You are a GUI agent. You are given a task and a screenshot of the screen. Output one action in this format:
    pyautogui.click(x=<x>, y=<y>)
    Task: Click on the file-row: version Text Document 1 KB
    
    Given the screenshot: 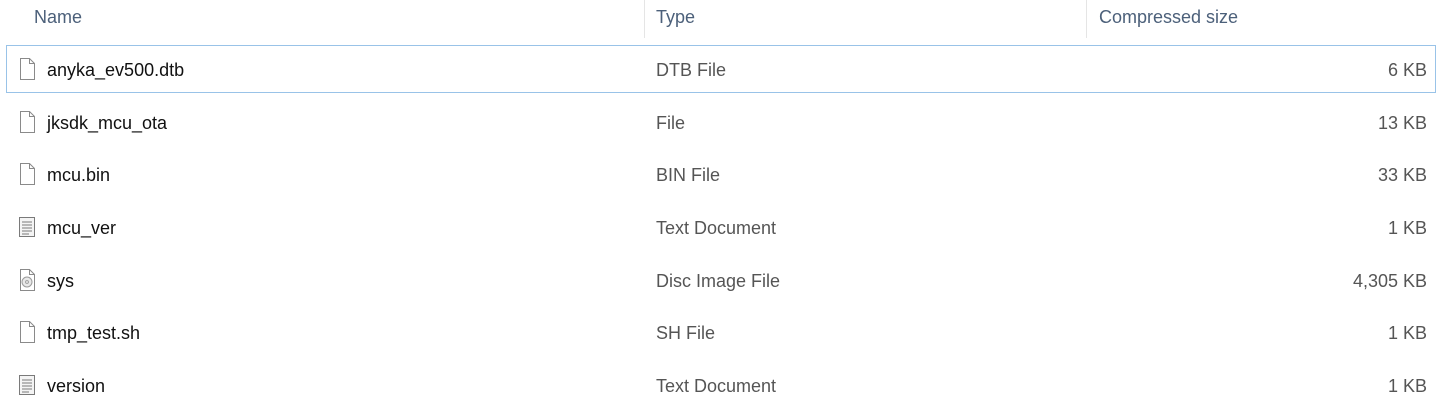 What is the action you would take?
    pyautogui.click(x=721, y=385)
    